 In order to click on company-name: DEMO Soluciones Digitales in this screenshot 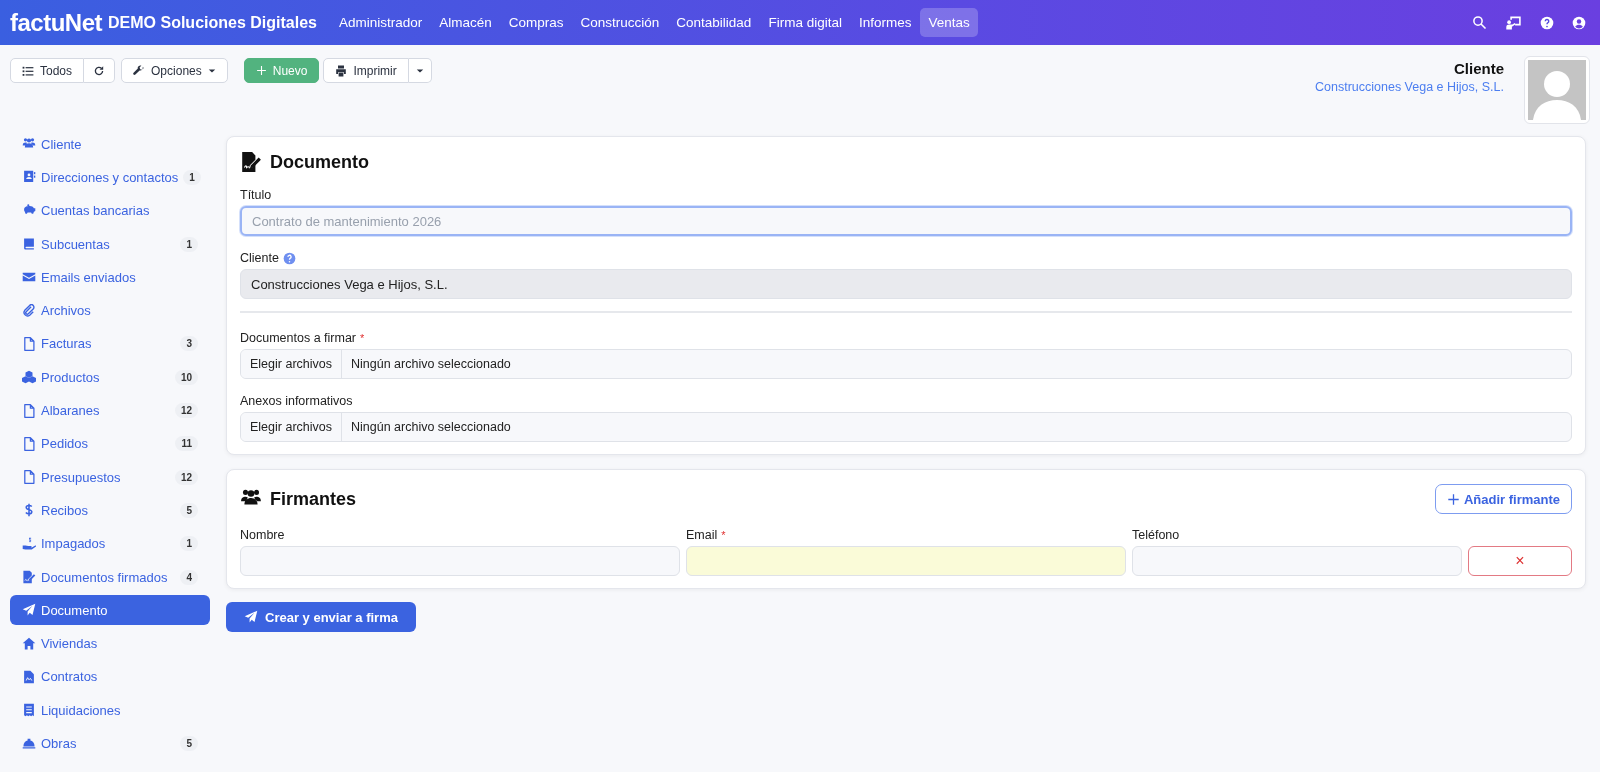, I will do `click(212, 22)`.